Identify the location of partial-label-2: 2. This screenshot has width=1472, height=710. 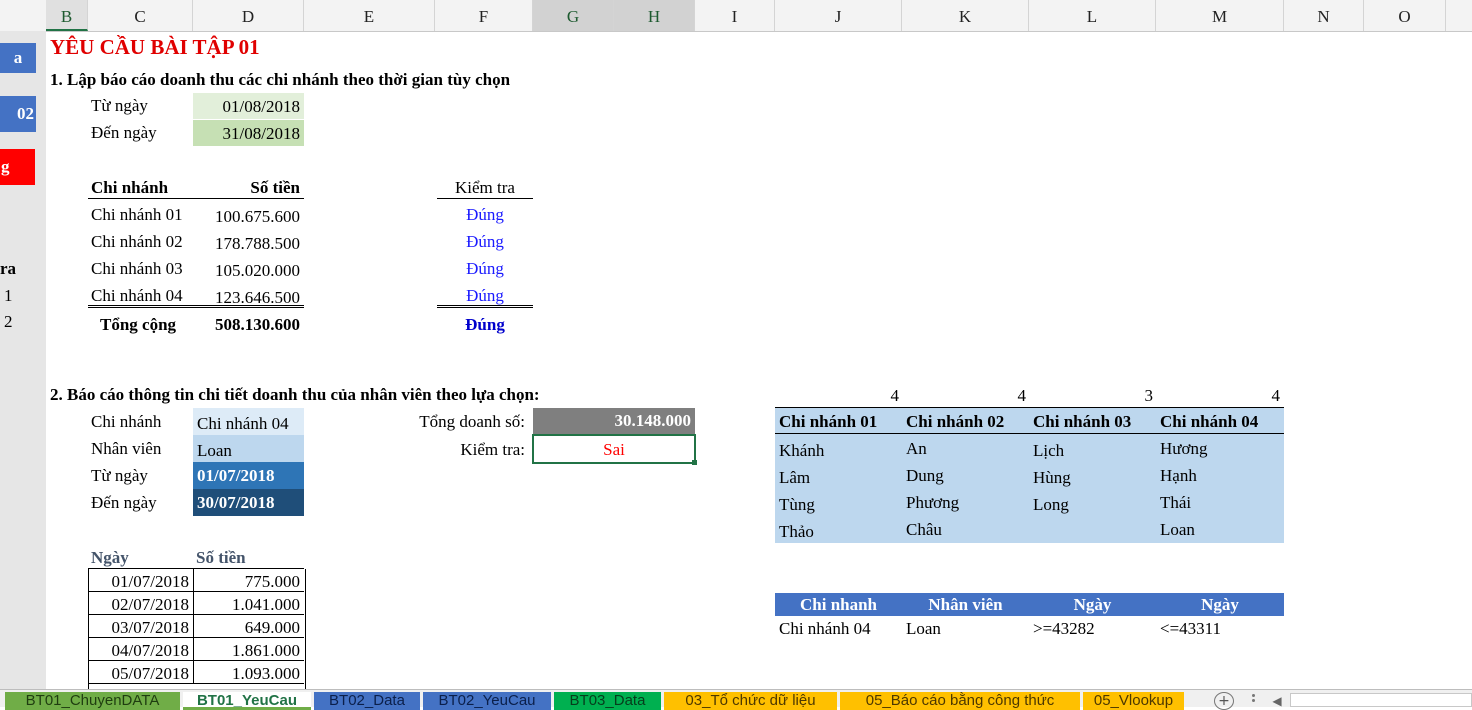
(8, 321).